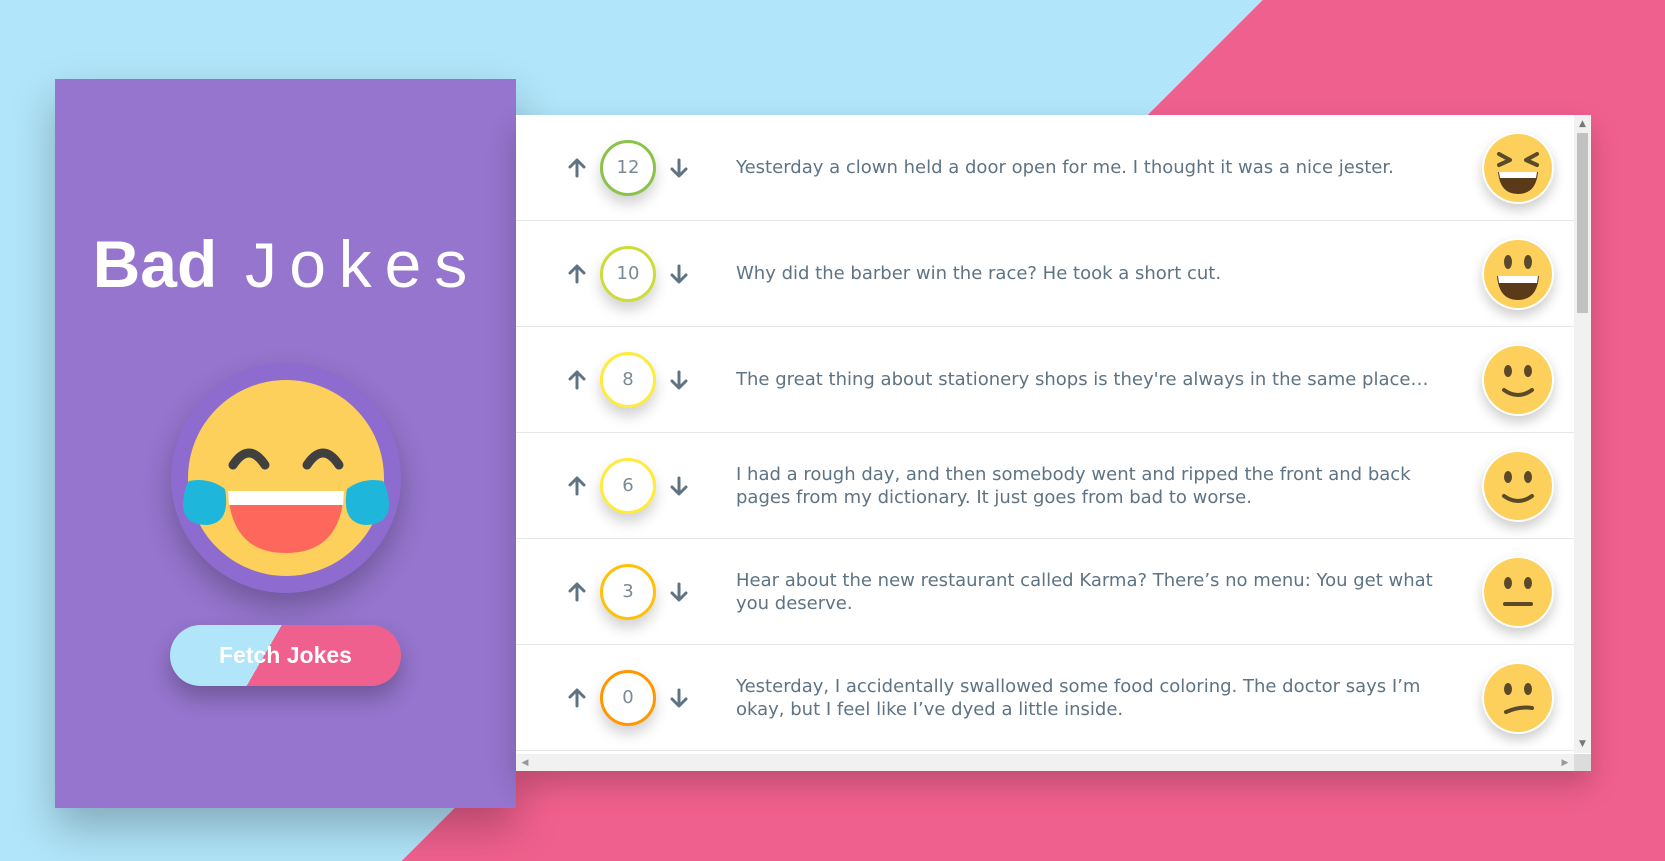 This screenshot has width=1665, height=861. Describe the element at coordinates (155, 264) in the screenshot. I see `app-title-bold: Bad` at that location.